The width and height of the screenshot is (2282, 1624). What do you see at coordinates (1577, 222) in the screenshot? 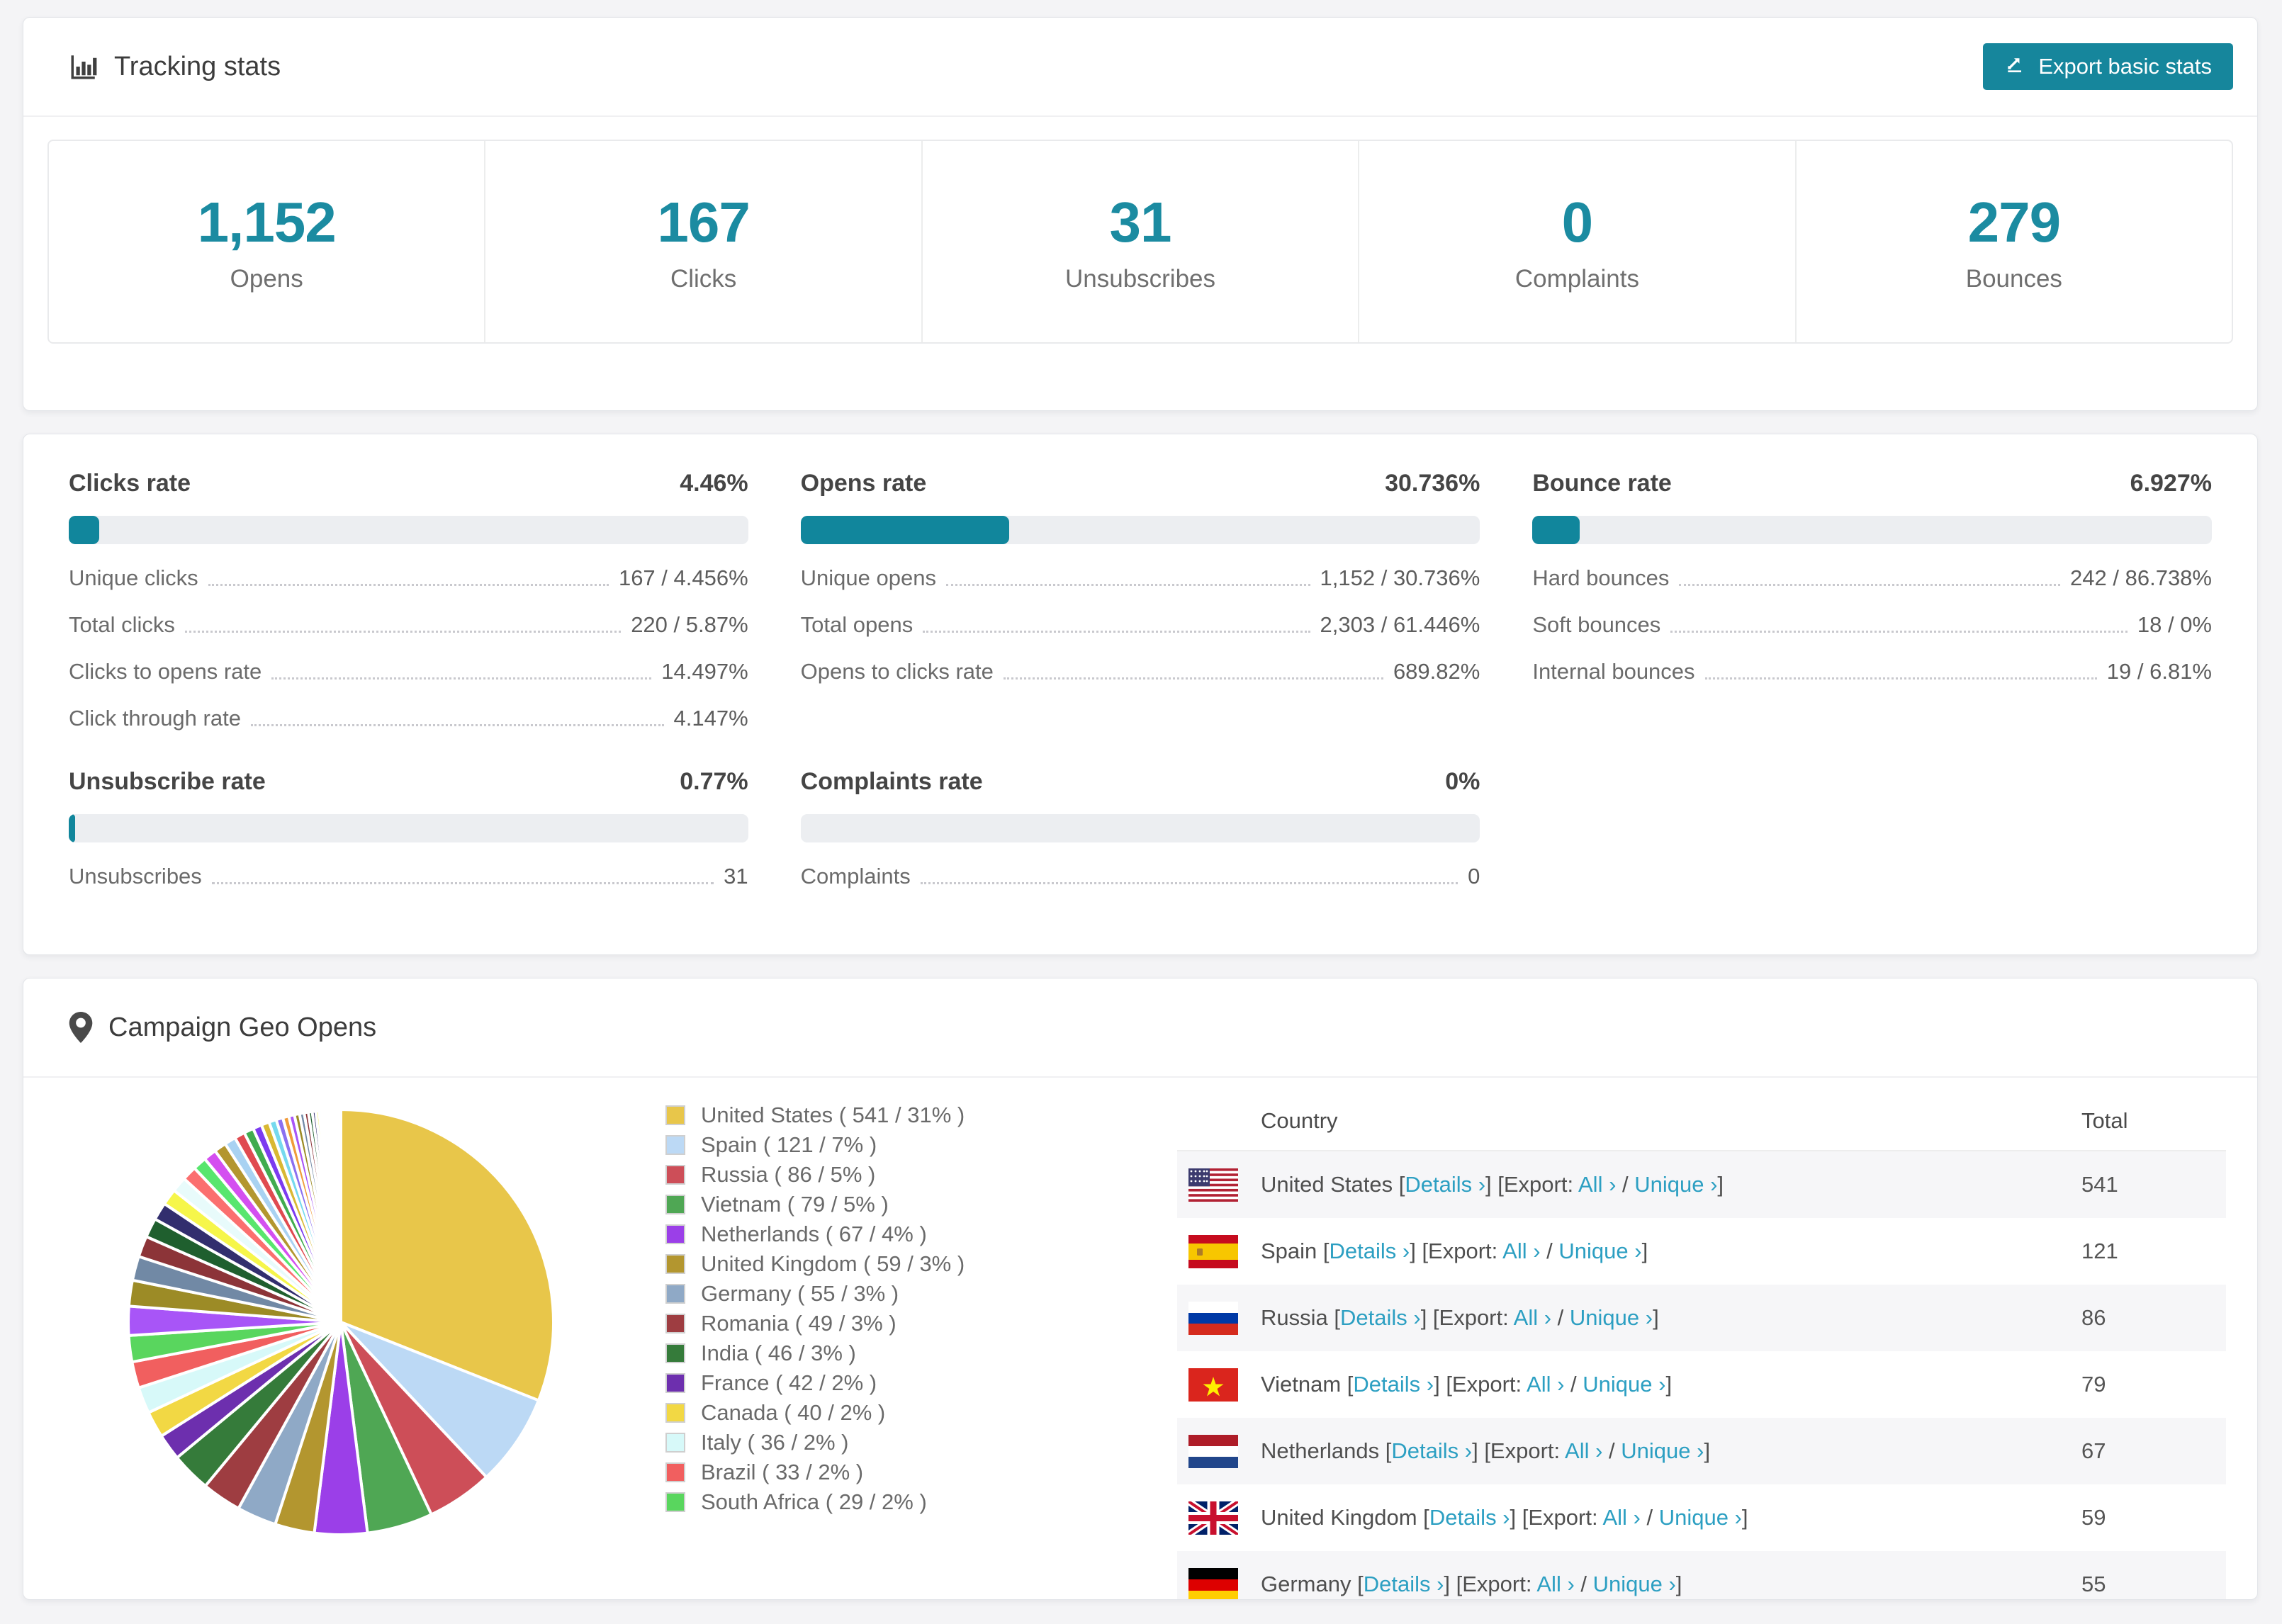
I see `stat-value: 0` at bounding box center [1577, 222].